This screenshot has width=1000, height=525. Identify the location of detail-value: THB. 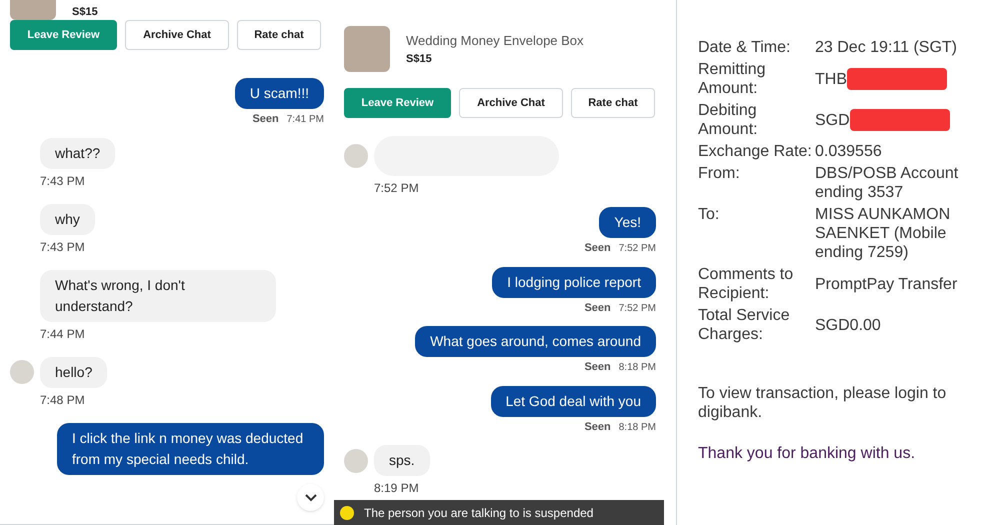
(831, 79).